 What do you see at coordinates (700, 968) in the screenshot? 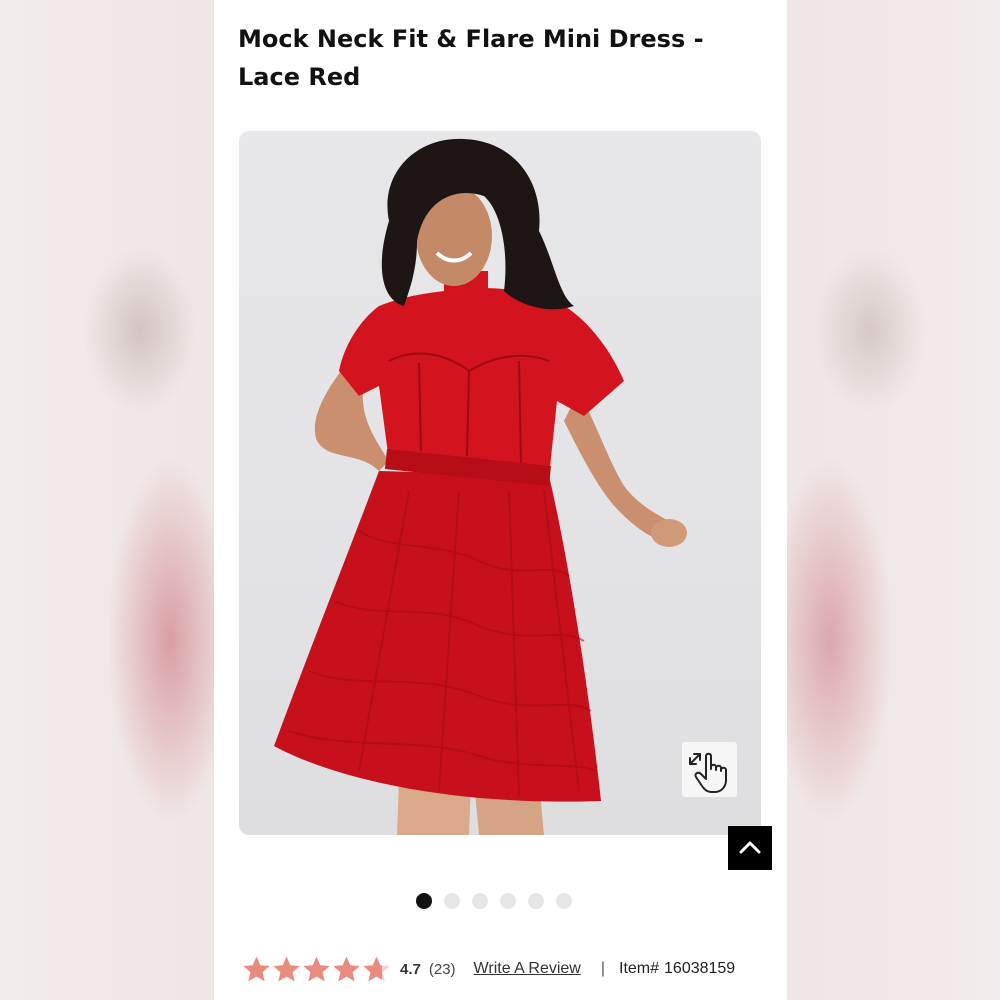
I see `item-number: 16038159` at bounding box center [700, 968].